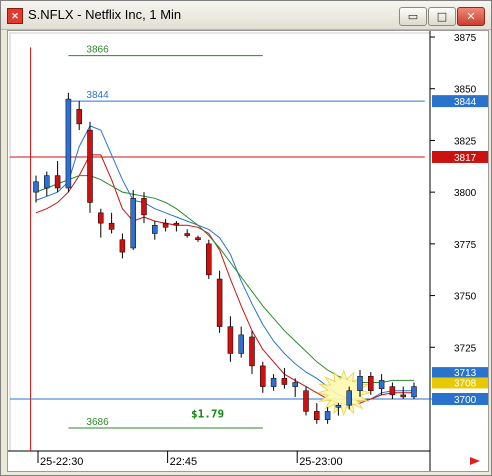 Image resolution: width=492 pixels, height=476 pixels. Describe the element at coordinates (465, 102) in the screenshot. I see `price-tag-label: 3844` at that location.